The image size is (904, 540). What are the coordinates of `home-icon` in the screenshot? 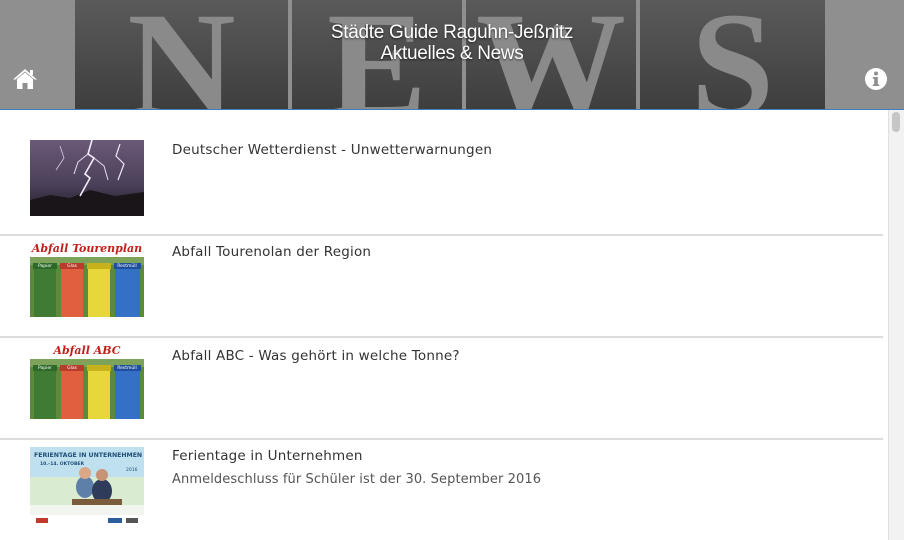 It's located at (25, 79).